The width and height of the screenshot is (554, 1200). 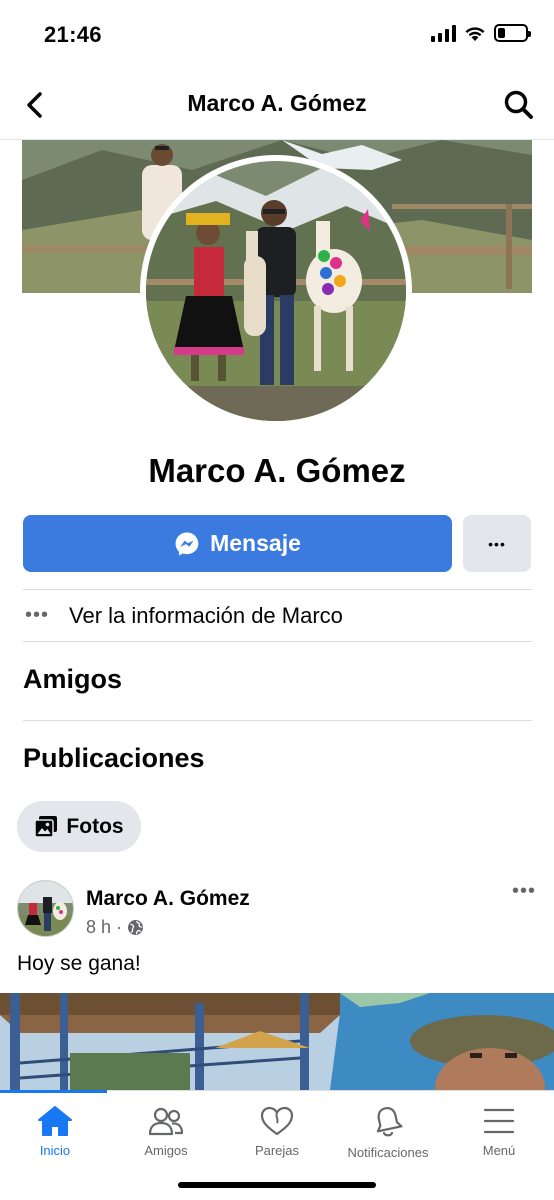 What do you see at coordinates (277, 1185) in the screenshot?
I see `home-indicator` at bounding box center [277, 1185].